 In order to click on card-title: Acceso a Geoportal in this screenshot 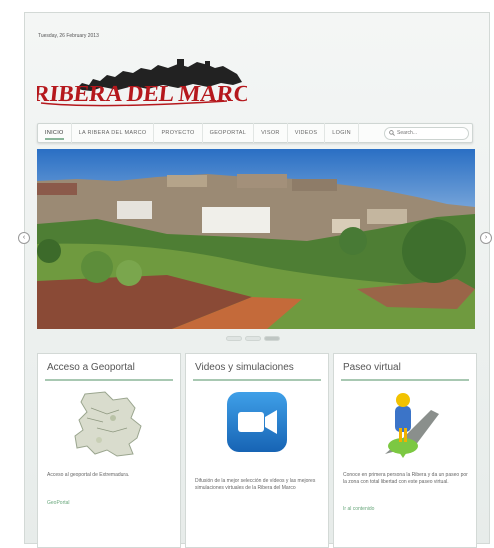, I will do `click(91, 367)`.